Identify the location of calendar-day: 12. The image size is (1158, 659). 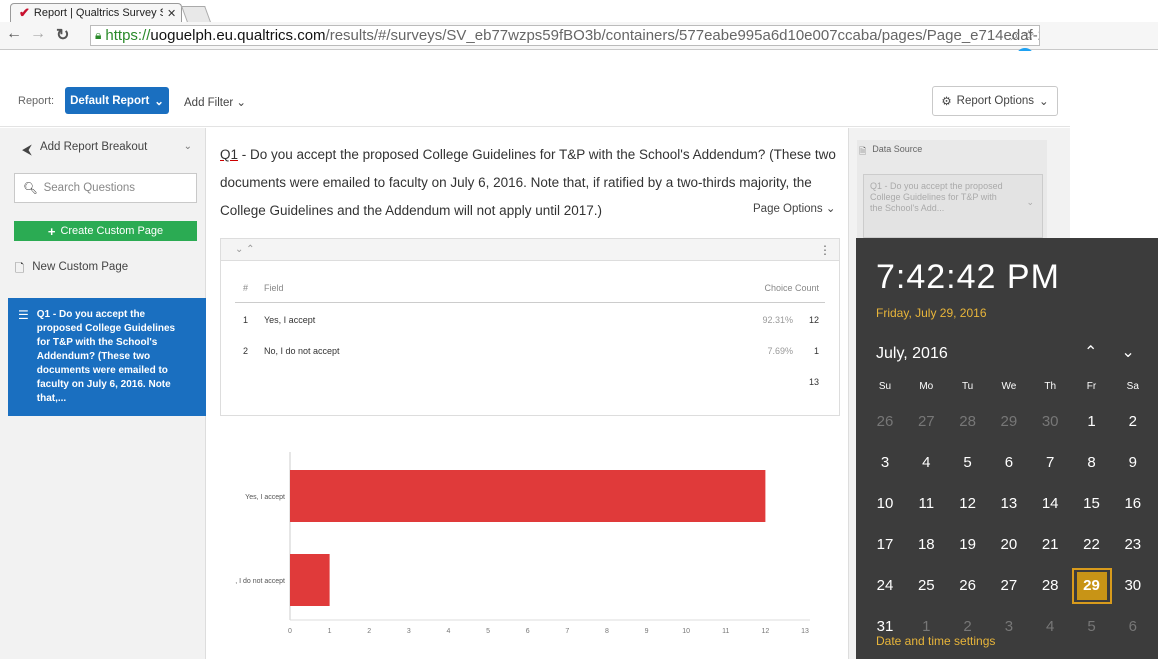
(968, 504).